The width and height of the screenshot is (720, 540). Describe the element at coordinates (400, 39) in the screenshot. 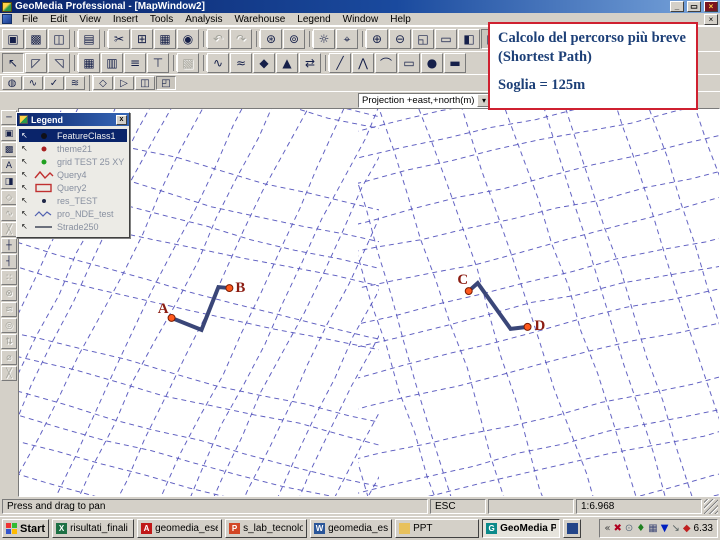

I see `zoom-out-button: ⊖` at that location.